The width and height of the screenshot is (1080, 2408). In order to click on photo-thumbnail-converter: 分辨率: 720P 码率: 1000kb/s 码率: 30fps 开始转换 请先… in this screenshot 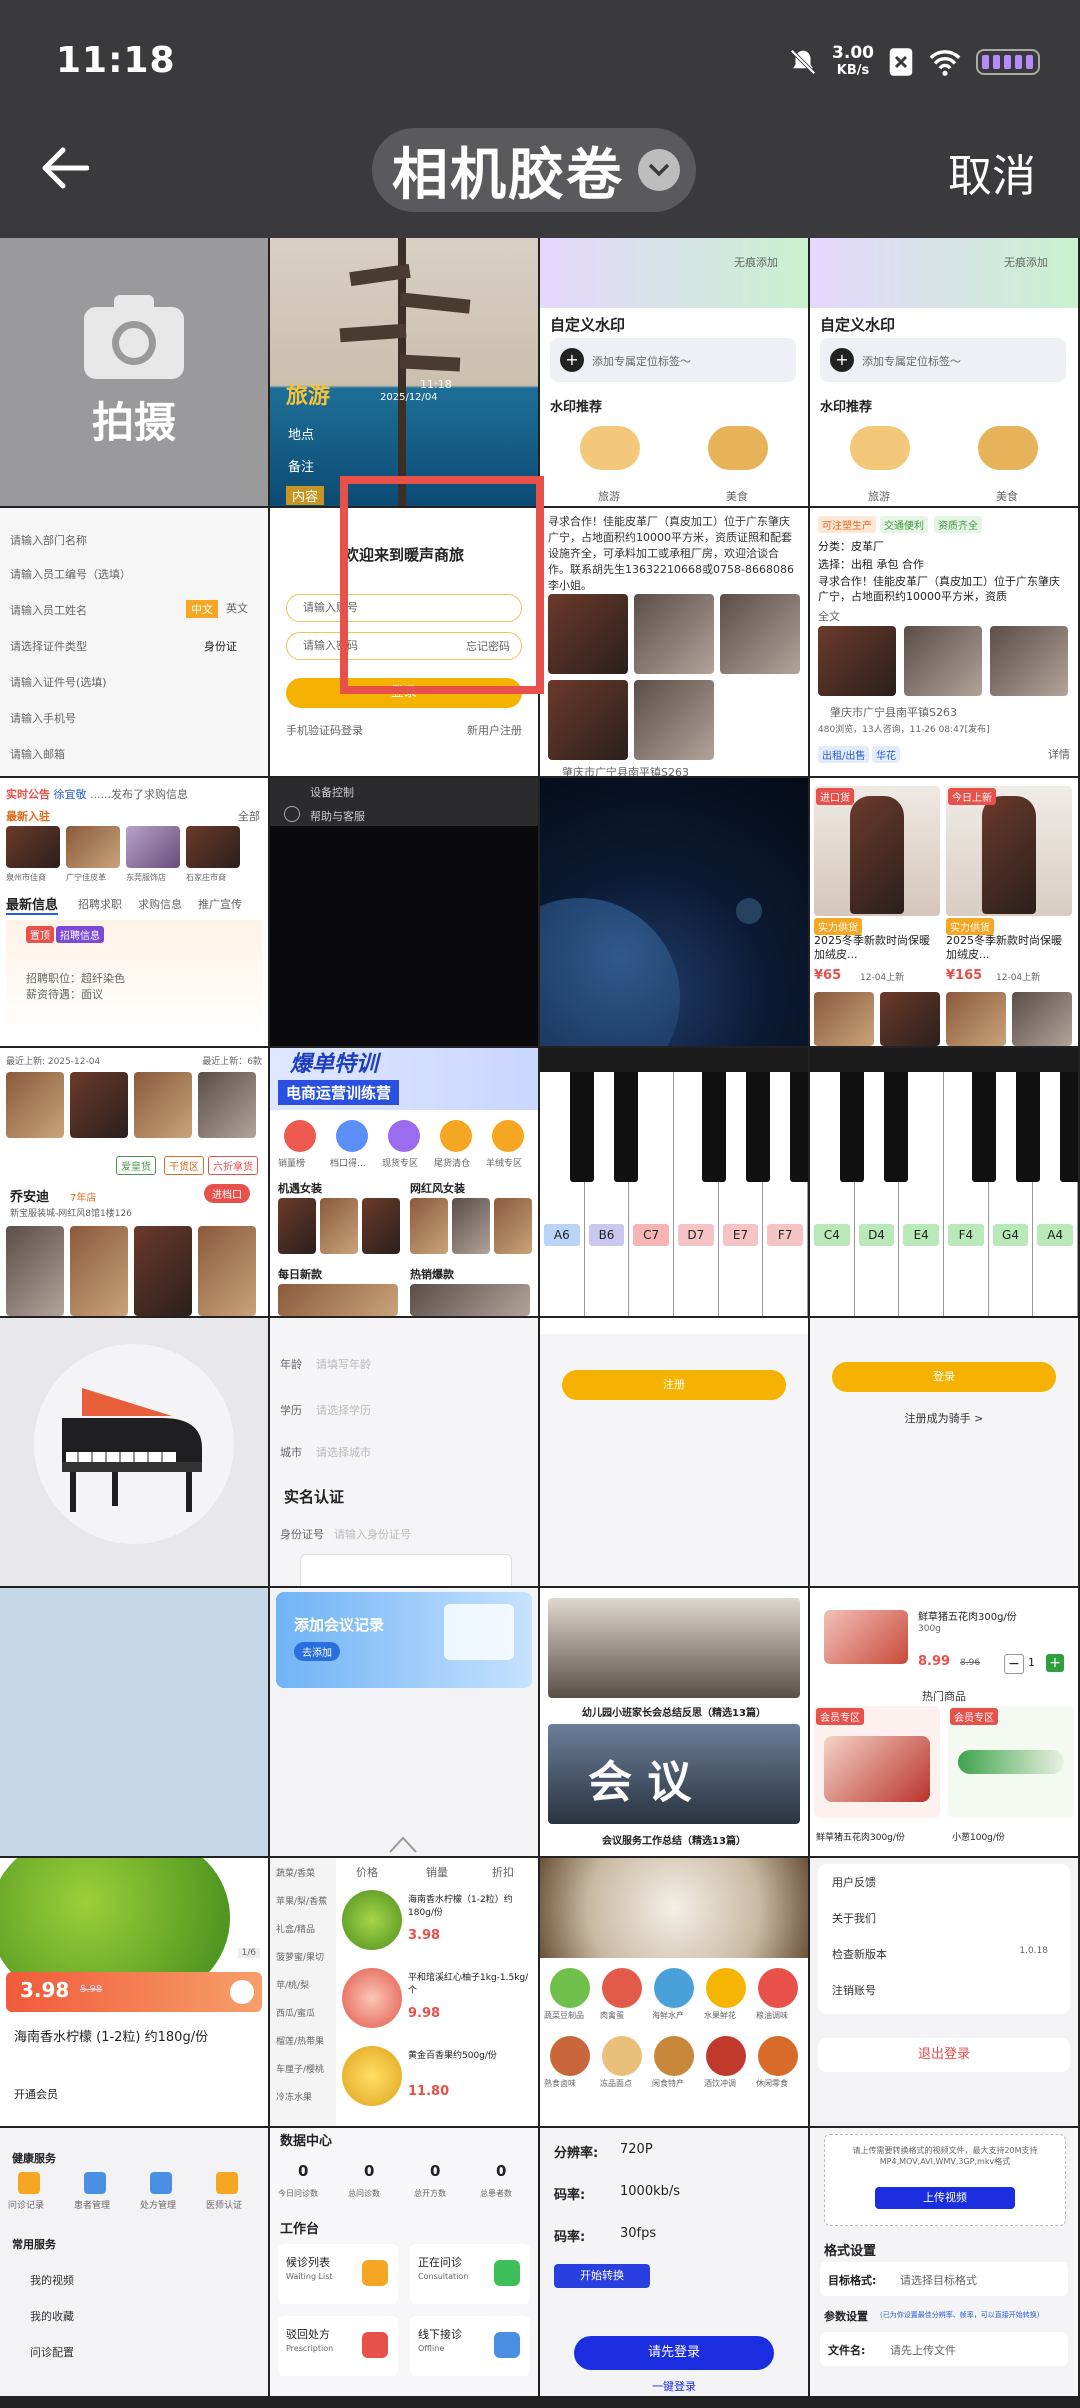, I will do `click(674, 2262)`.